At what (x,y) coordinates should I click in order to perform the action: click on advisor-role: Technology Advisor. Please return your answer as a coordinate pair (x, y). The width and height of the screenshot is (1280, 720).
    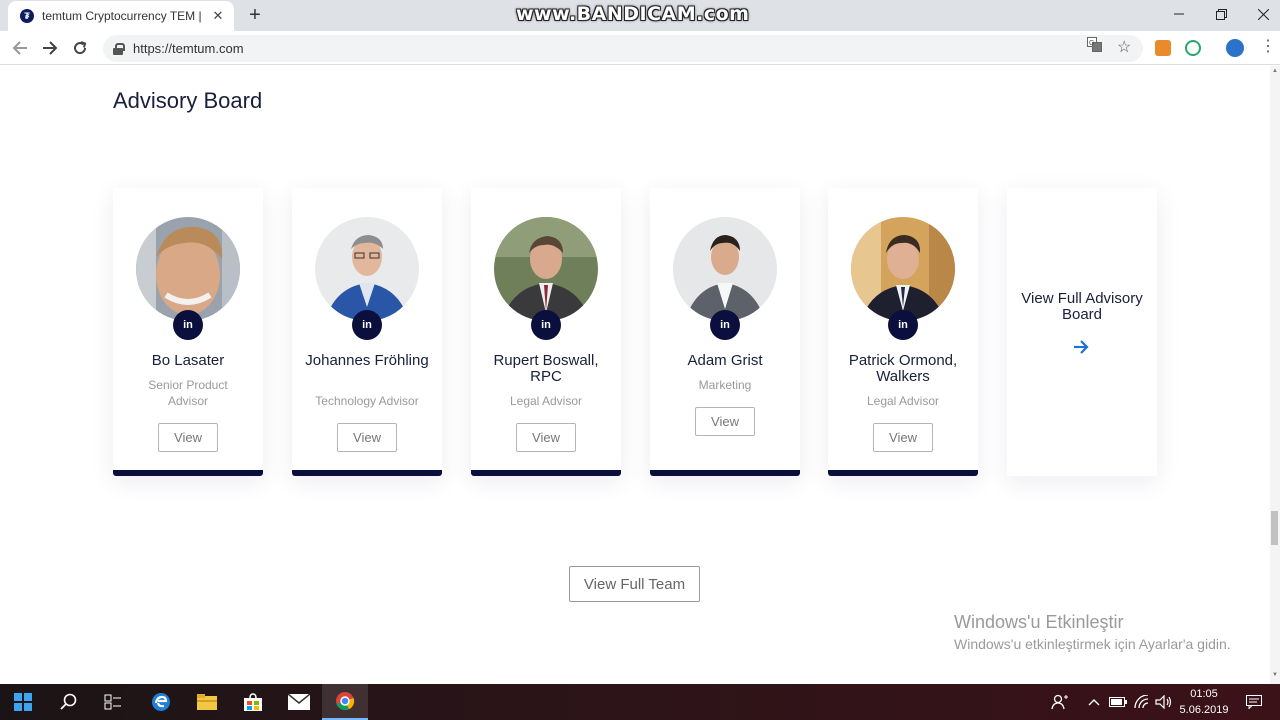
    Looking at the image, I should click on (367, 401).